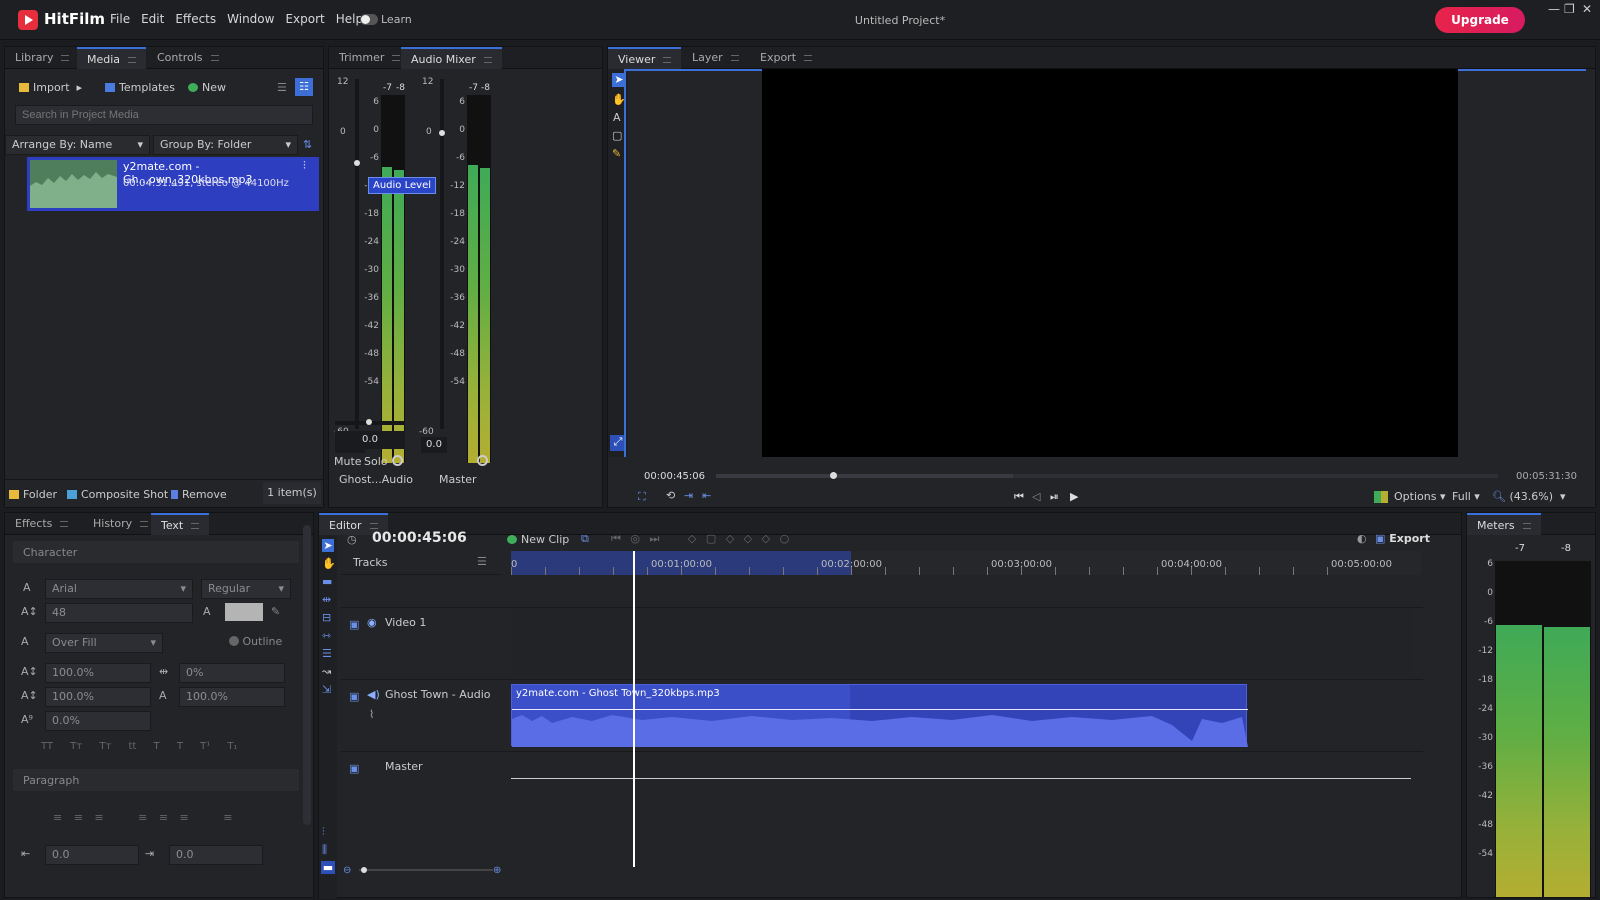 This screenshot has height=900, width=1600. Describe the element at coordinates (156, 552) in the screenshot. I see `character-section: Character` at that location.